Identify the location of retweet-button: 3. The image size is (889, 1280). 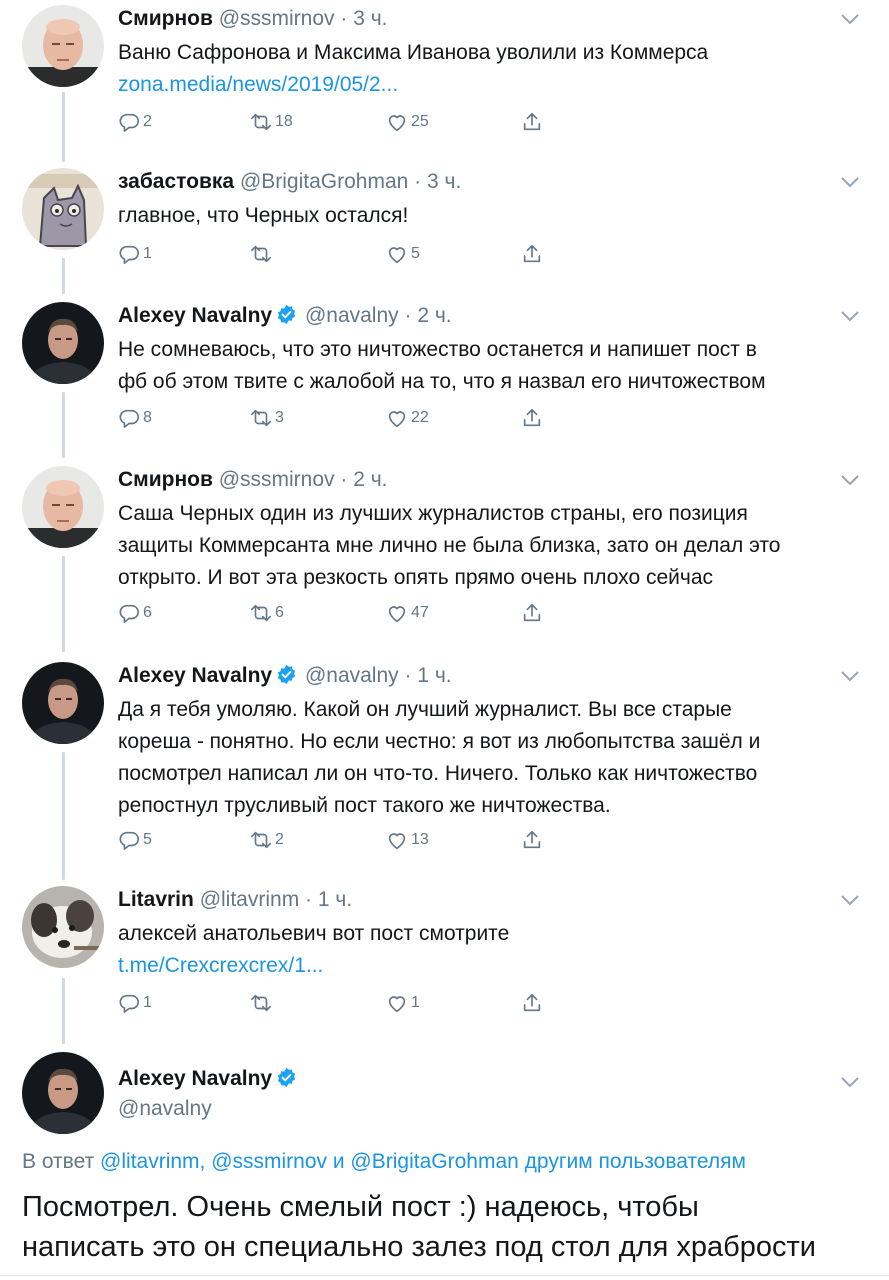
(267, 418).